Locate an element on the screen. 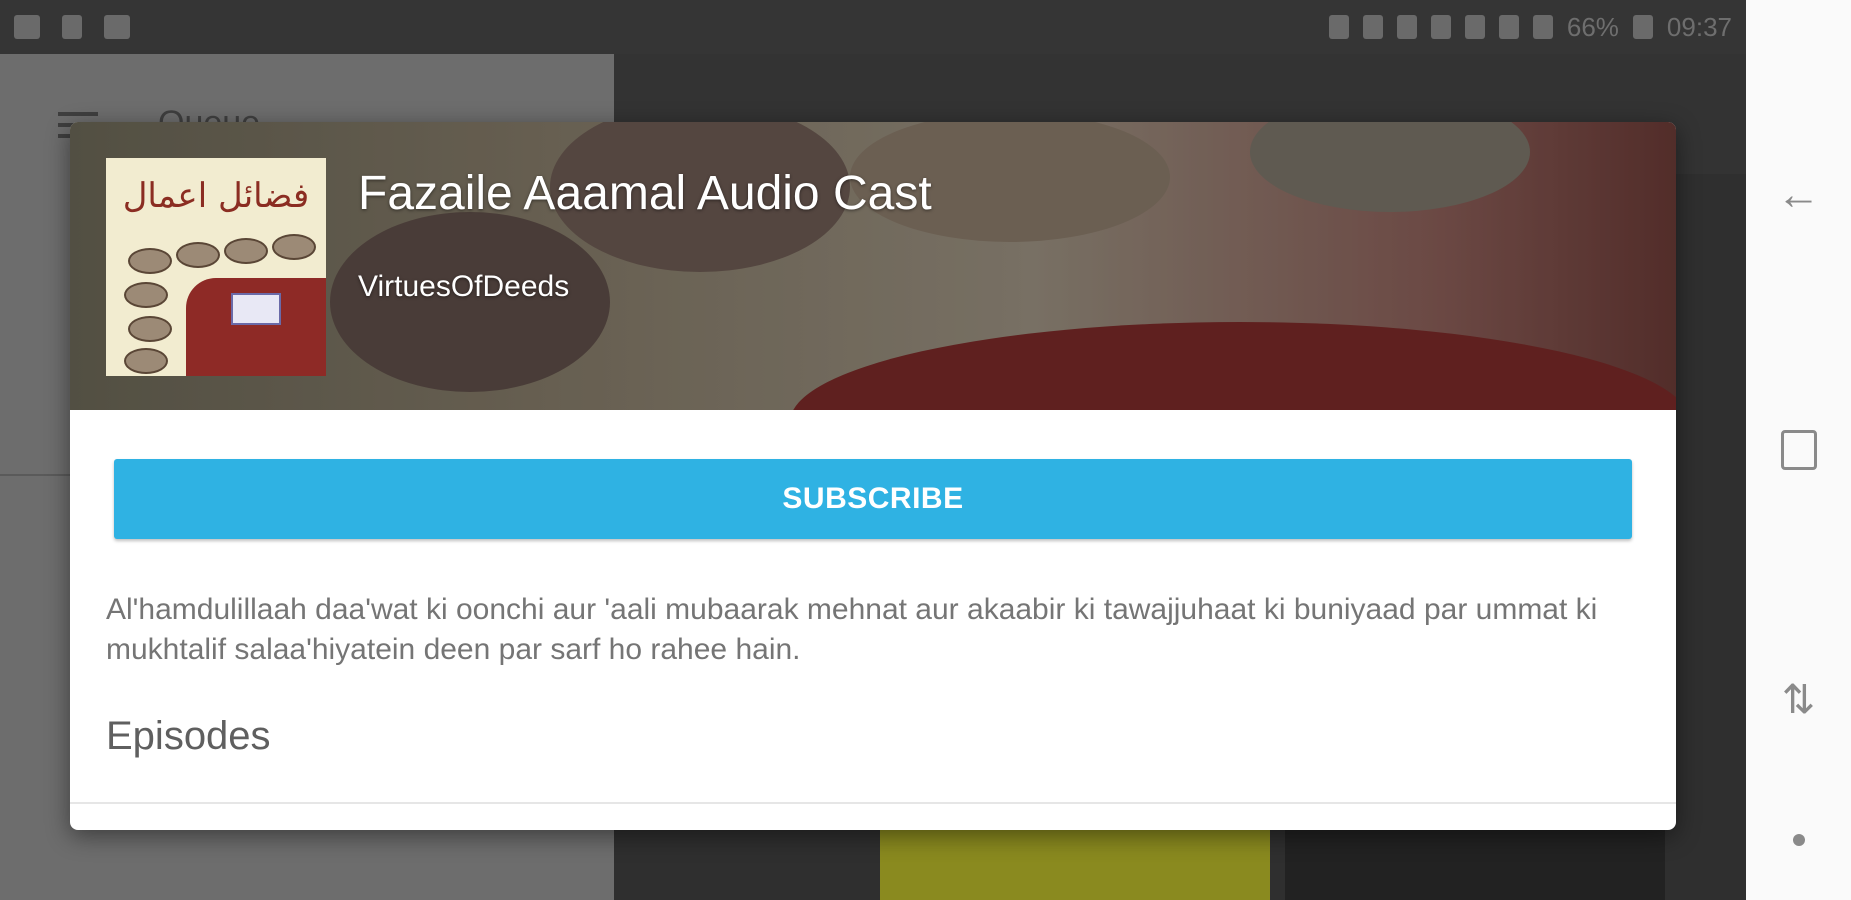 Image resolution: width=1851 pixels, height=900 pixels. podcast-author: VirtuesOfDeeds is located at coordinates (464, 286).